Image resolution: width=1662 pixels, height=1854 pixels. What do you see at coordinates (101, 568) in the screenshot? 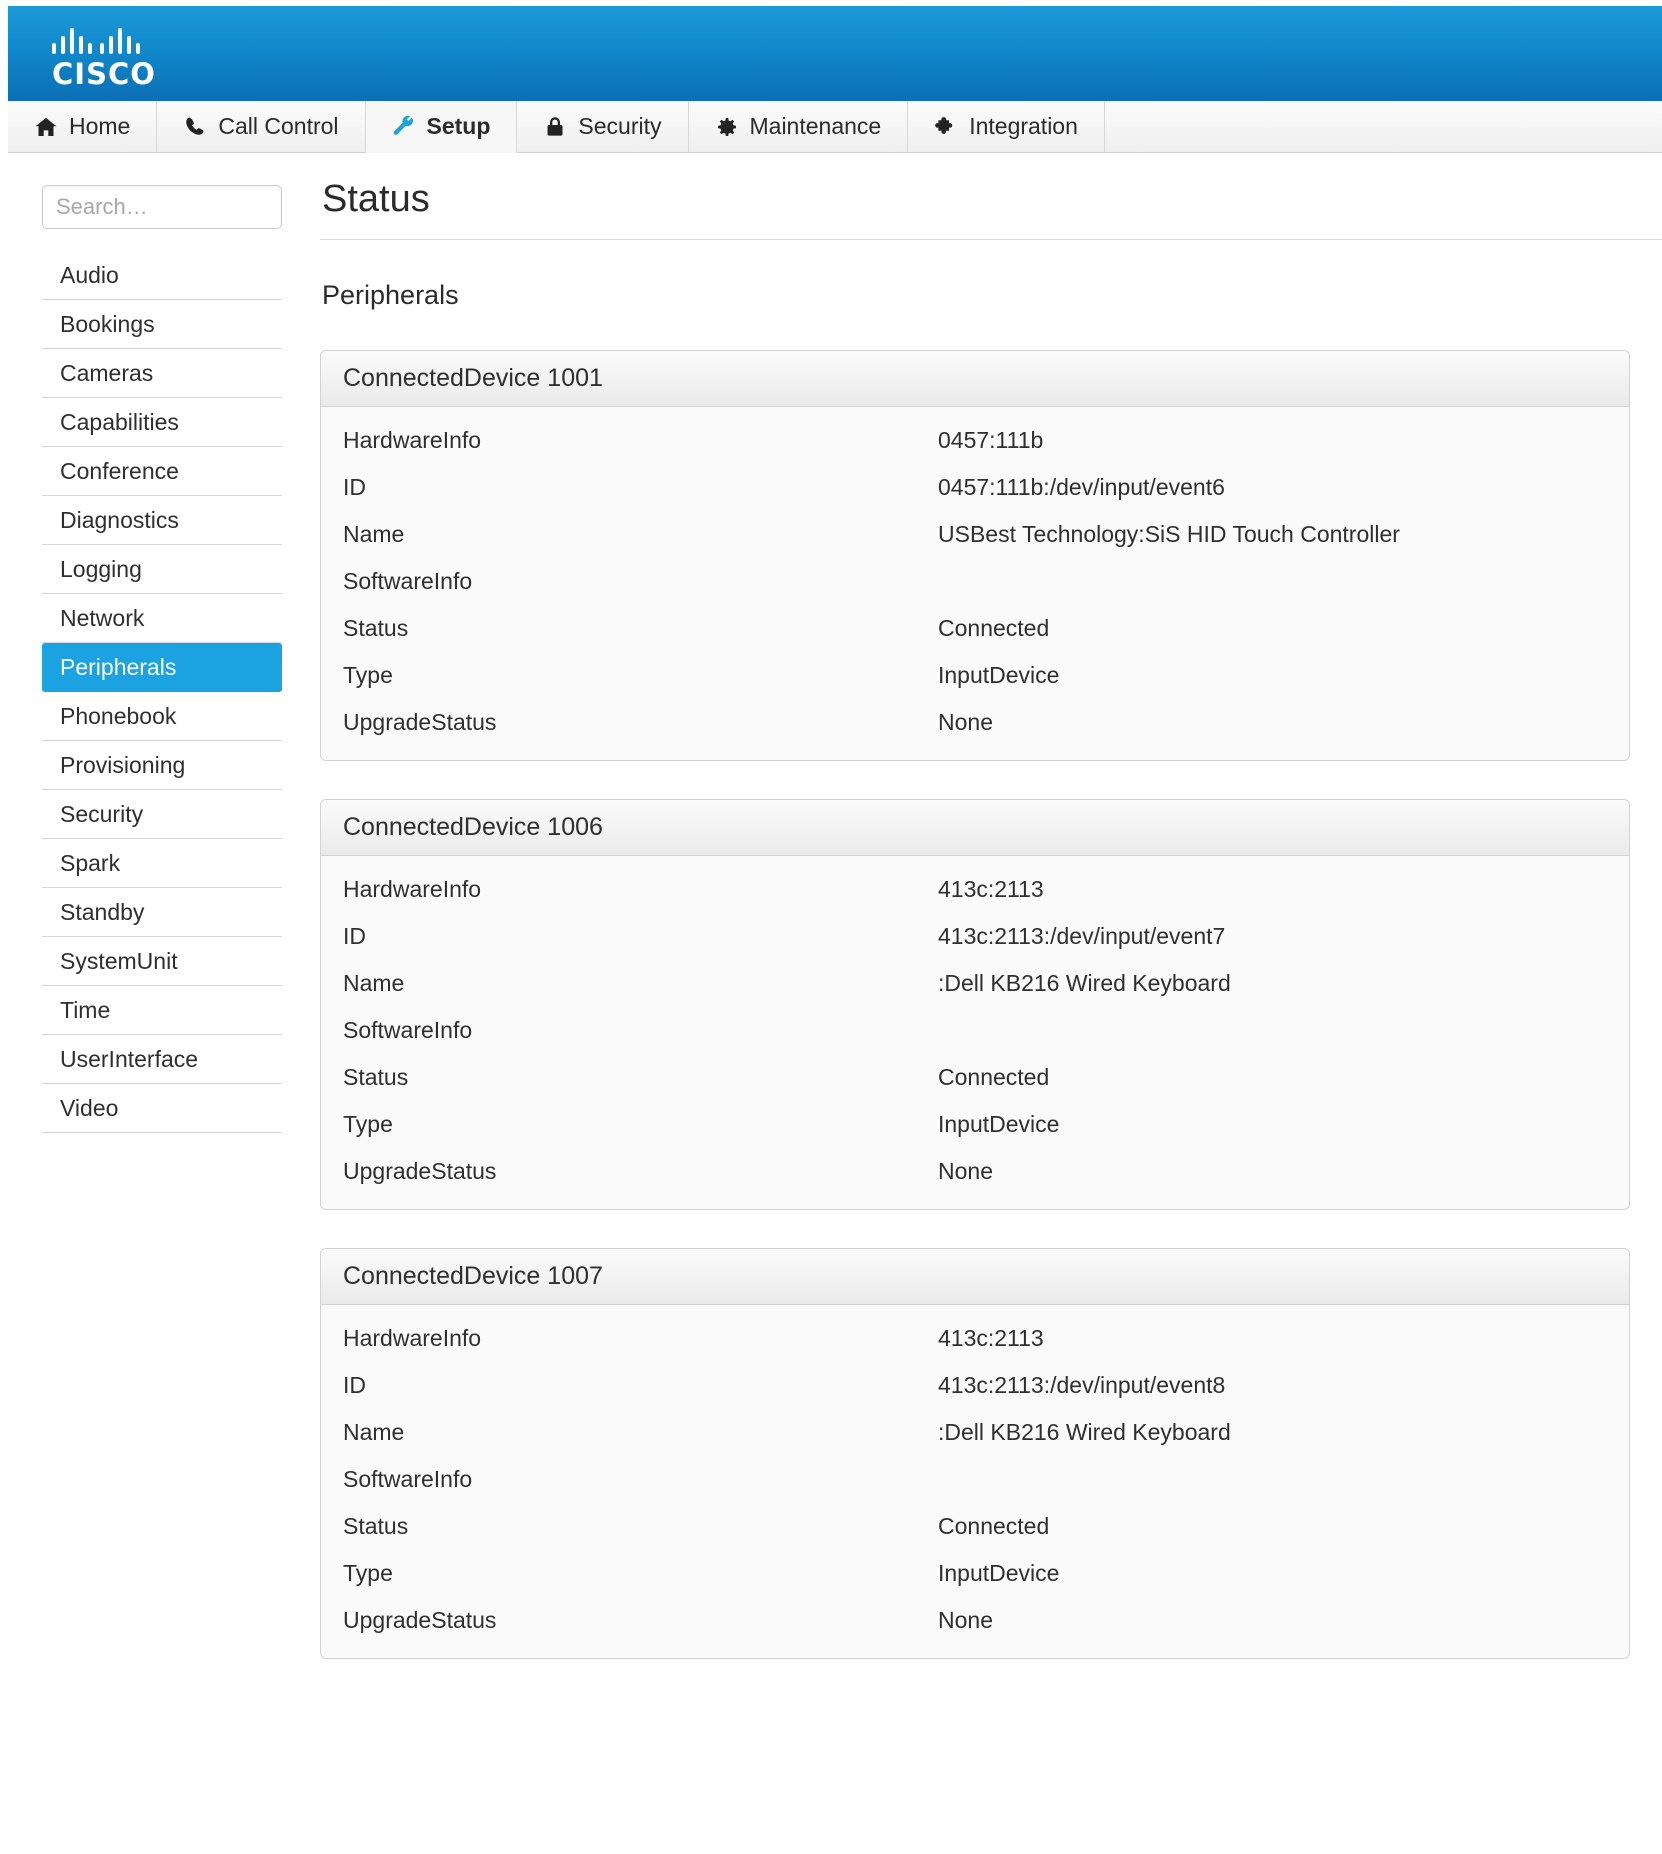
I see `sidebar-item-label: Logging` at bounding box center [101, 568].